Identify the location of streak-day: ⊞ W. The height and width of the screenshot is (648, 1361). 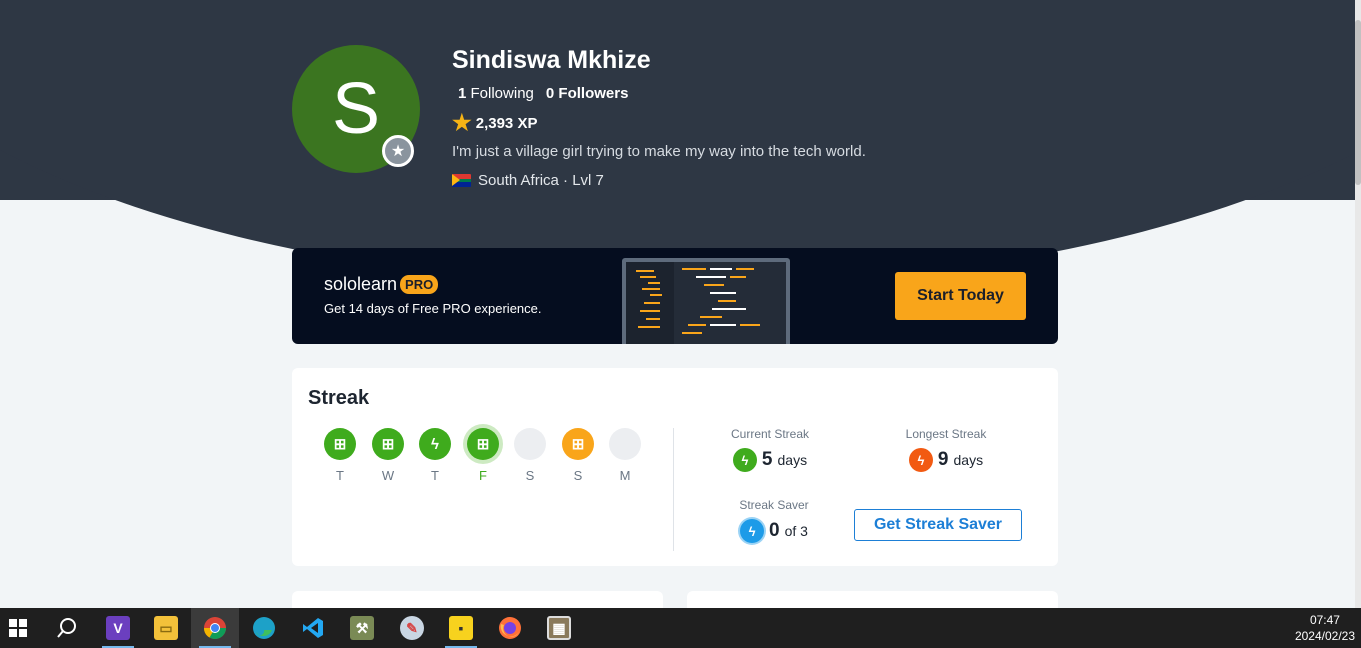
(388, 455).